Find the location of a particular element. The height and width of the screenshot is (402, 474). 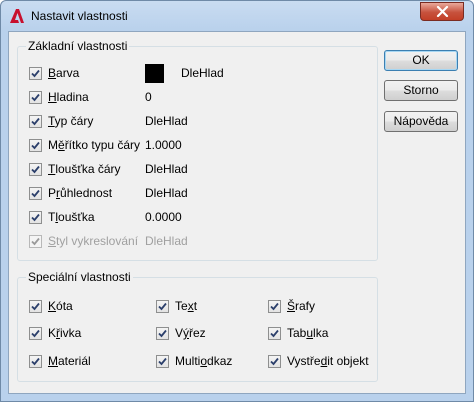

basic-property-row: Barva is located at coordinates (54, 73).